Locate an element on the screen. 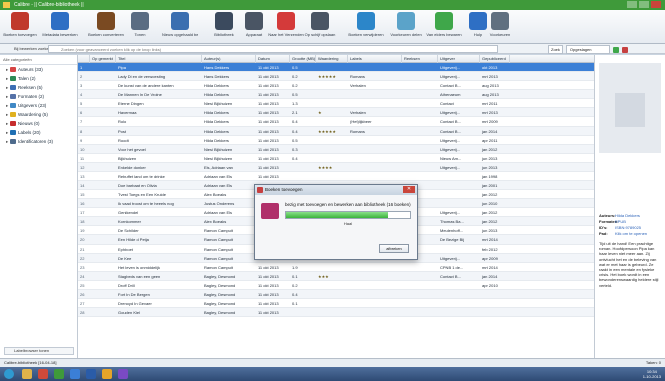 This screenshot has width=665, height=381. column-header: Labels is located at coordinates (375, 59).